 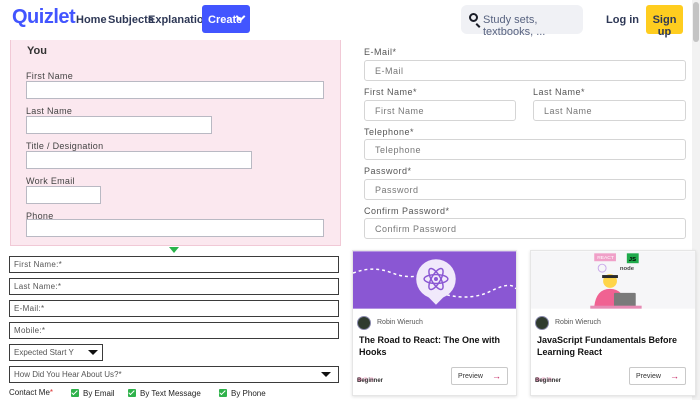 I want to click on last-name-field, so click(x=119, y=125).